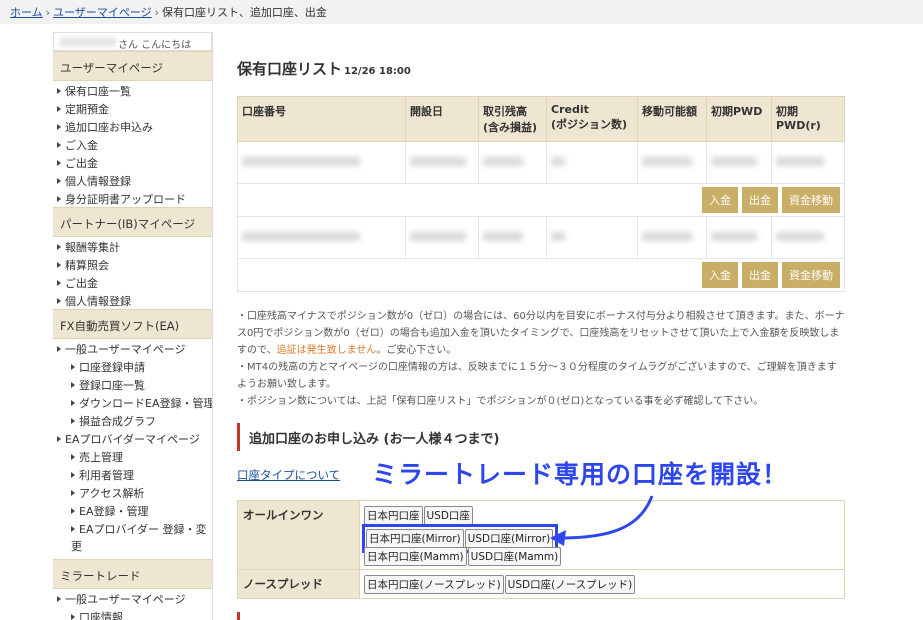 The height and width of the screenshot is (620, 923). Describe the element at coordinates (132, 492) in the screenshot. I see `sidebar-item-analytics: アクセス解析` at that location.